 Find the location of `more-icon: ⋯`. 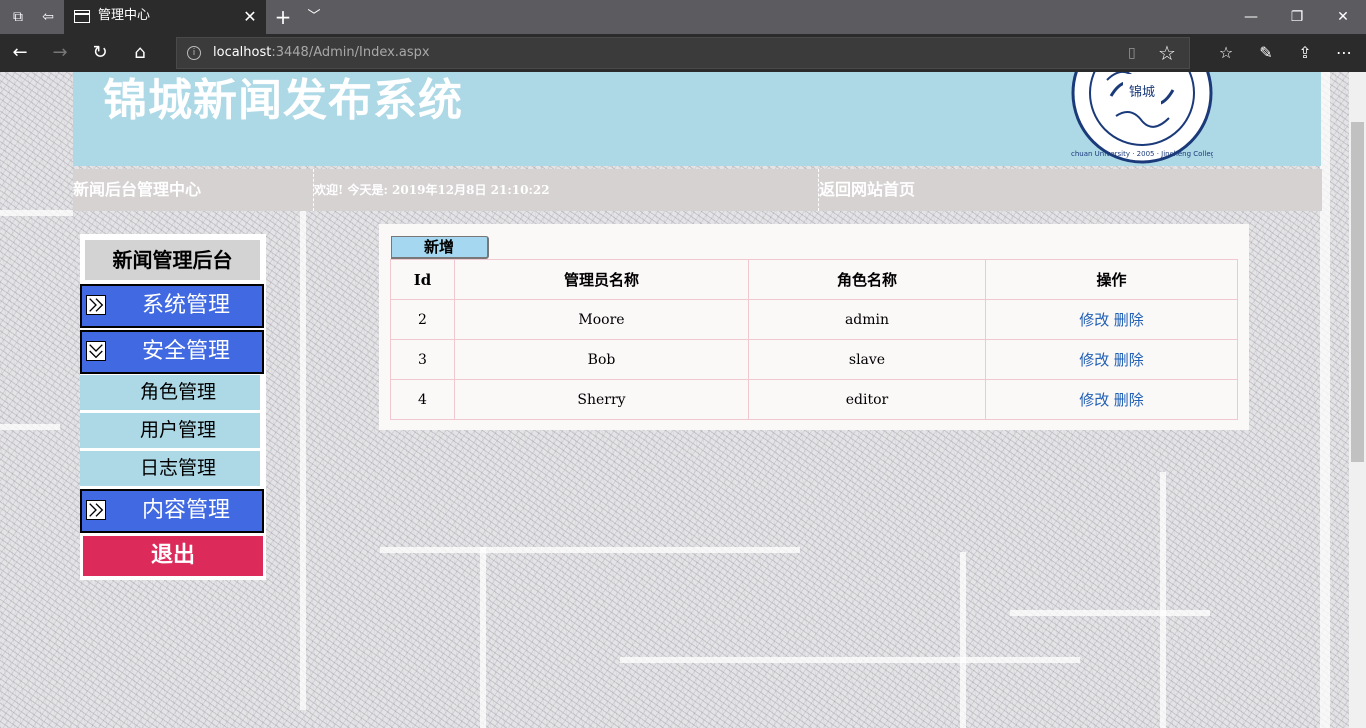

more-icon: ⋯ is located at coordinates (1344, 53).